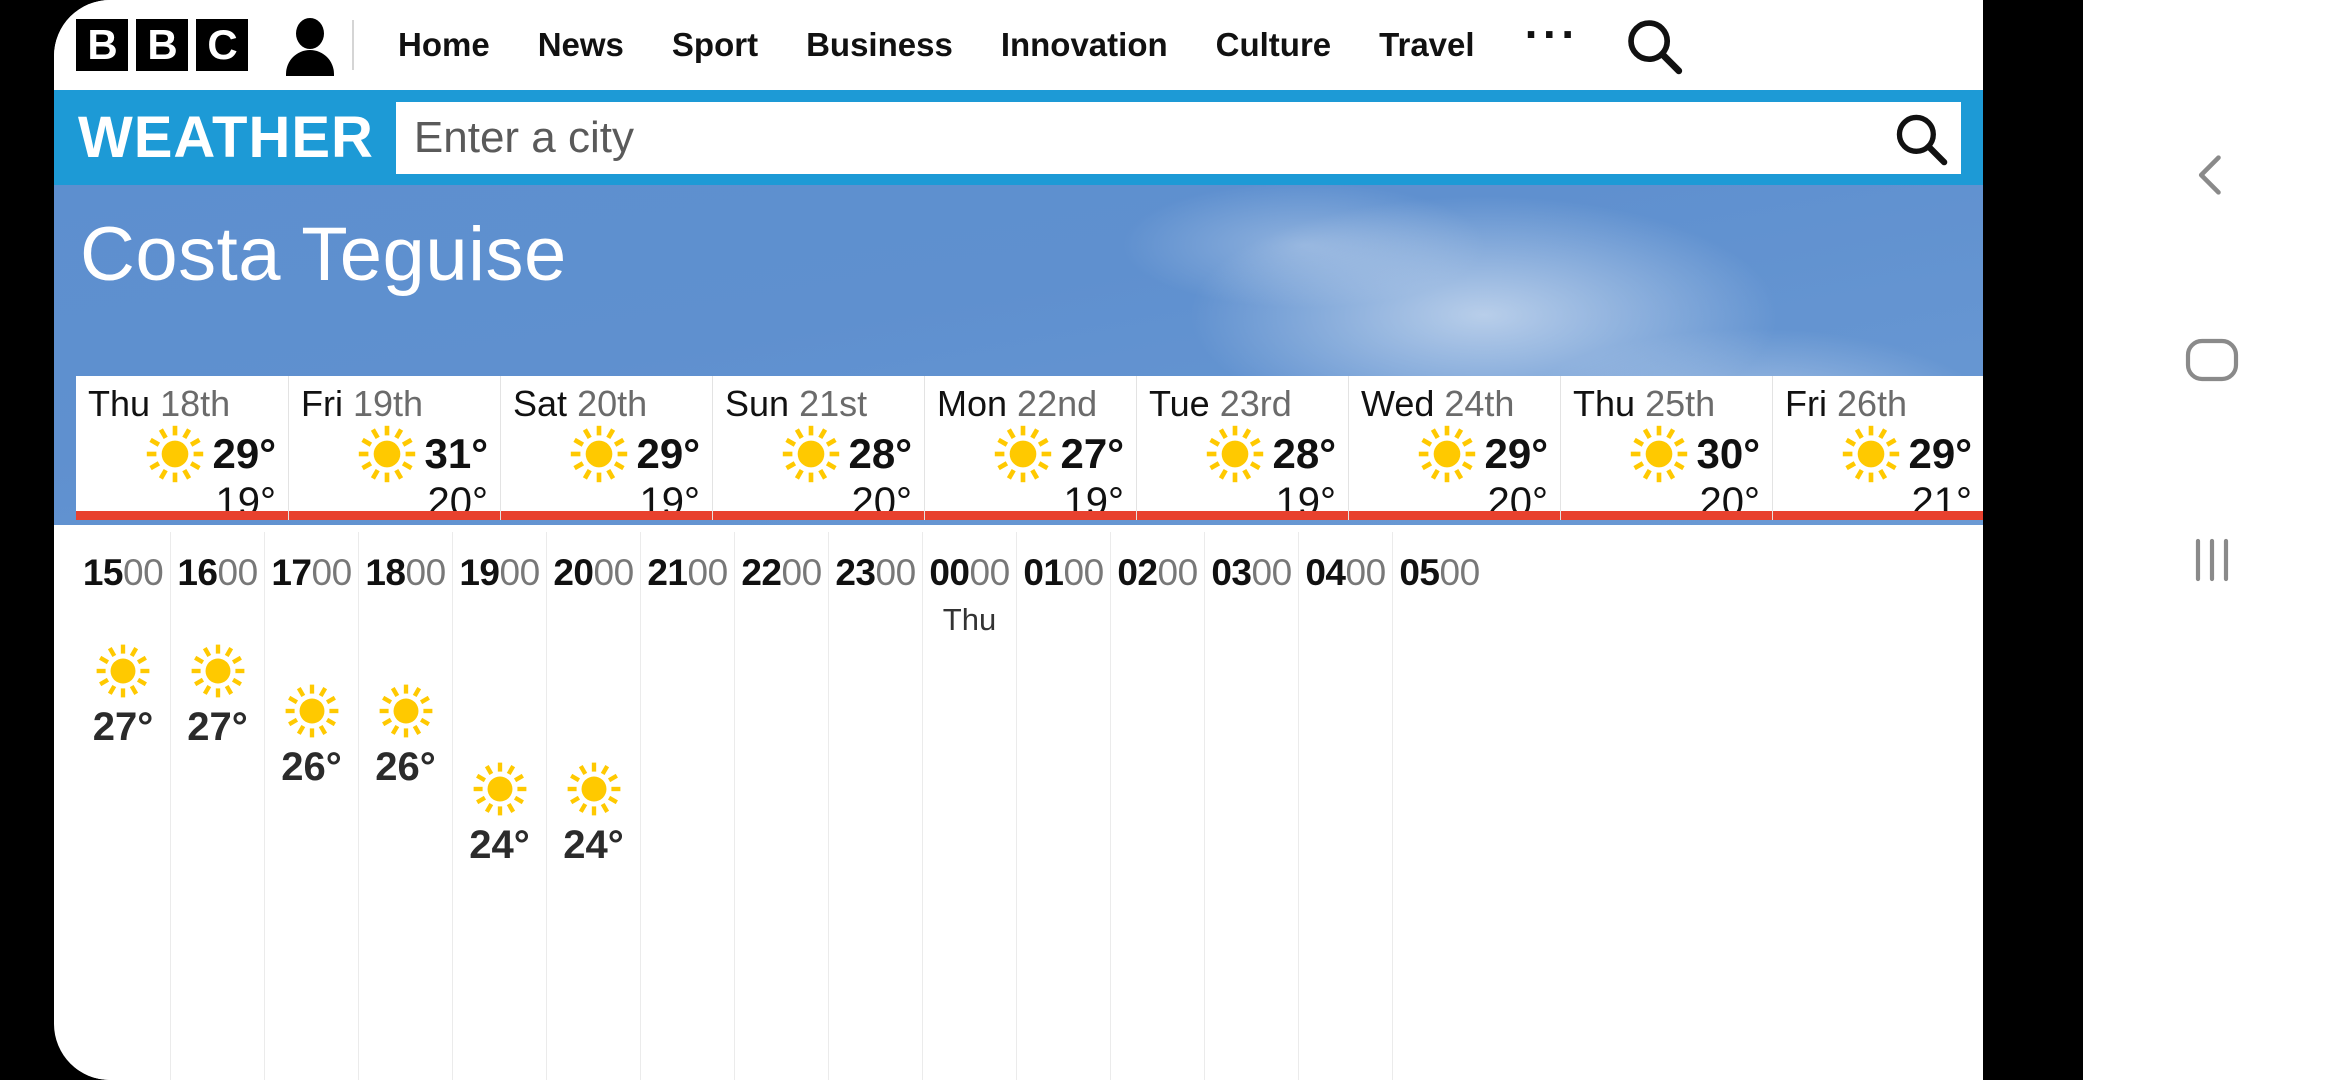  Describe the element at coordinates (1137, 137) in the screenshot. I see `search-input` at that location.